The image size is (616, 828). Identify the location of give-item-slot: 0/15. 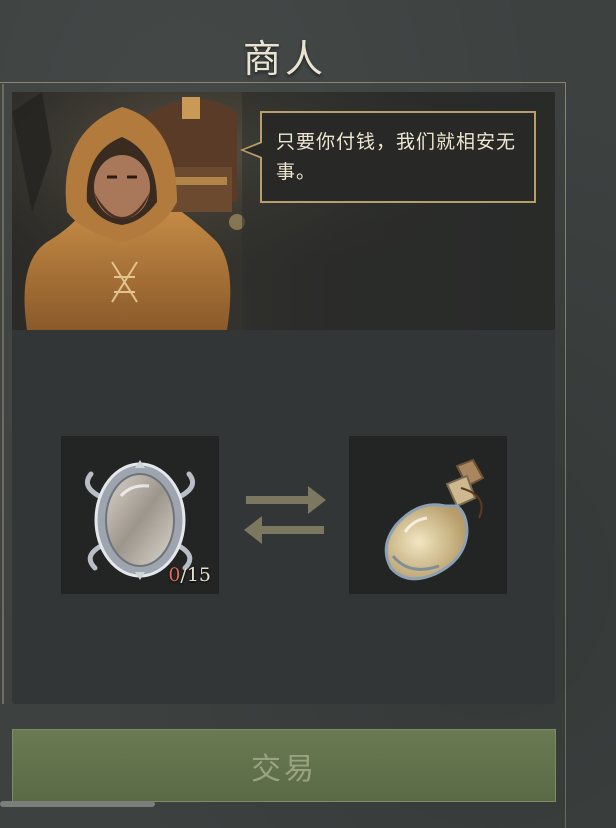
(140, 515).